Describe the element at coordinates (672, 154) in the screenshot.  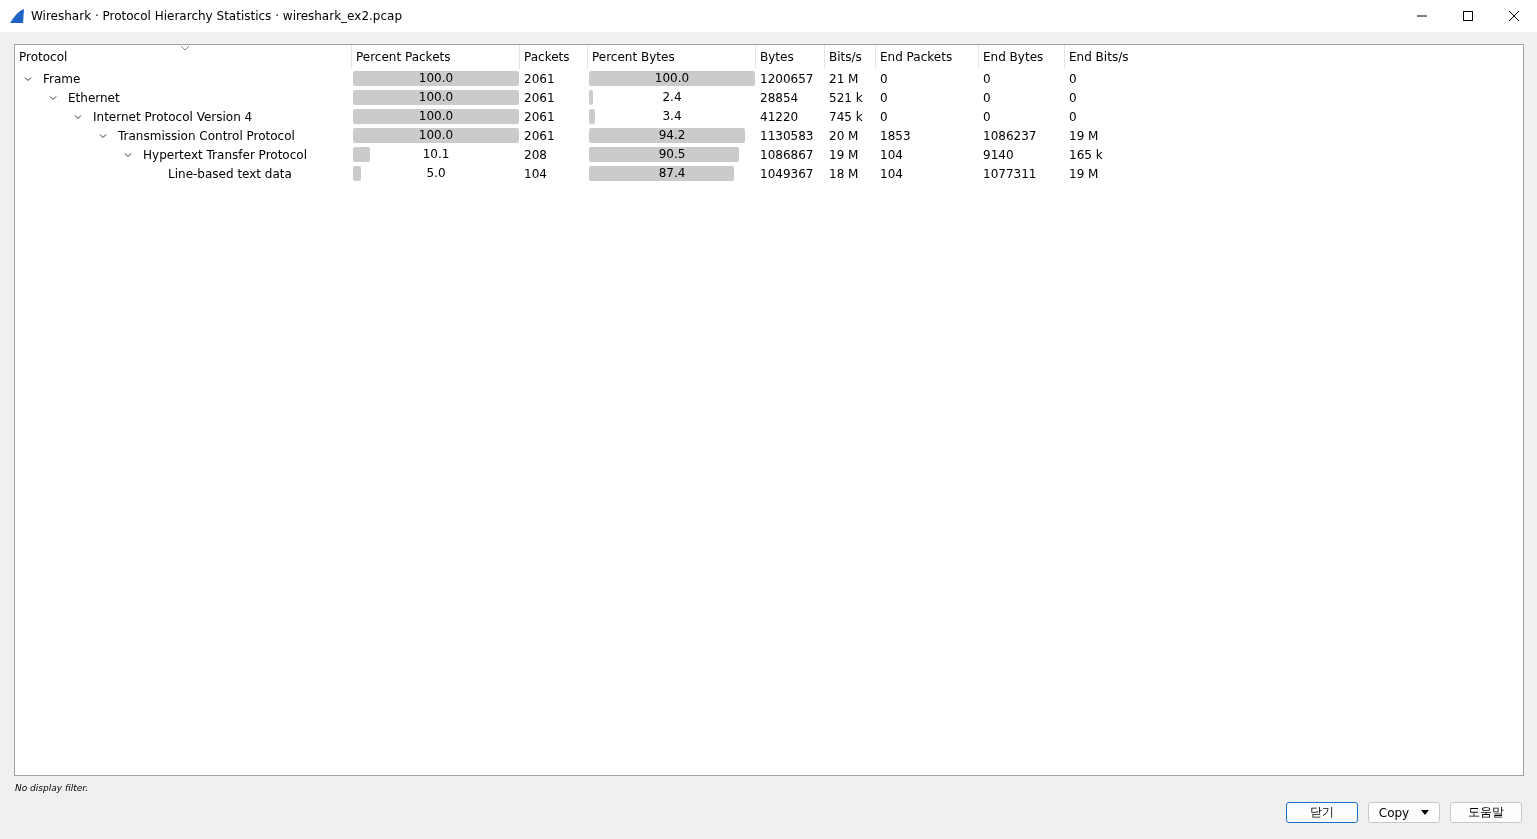
I see `percent-value: 90.5` at that location.